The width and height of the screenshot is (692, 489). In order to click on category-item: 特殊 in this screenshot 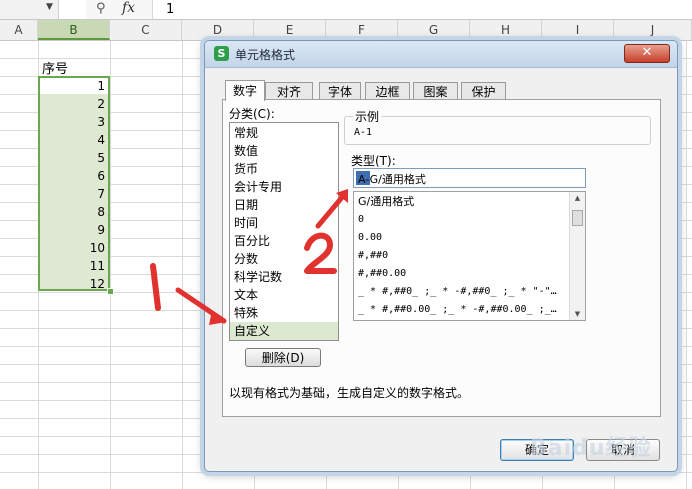, I will do `click(284, 313)`.